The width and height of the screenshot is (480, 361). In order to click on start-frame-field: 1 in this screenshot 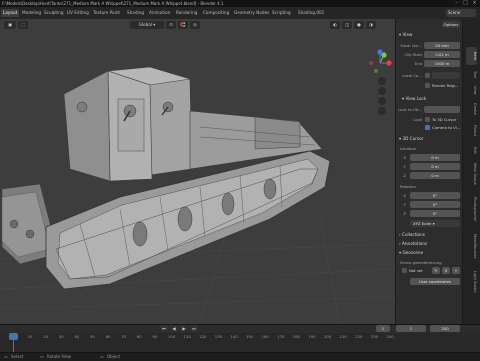, I will do `click(411, 328)`.